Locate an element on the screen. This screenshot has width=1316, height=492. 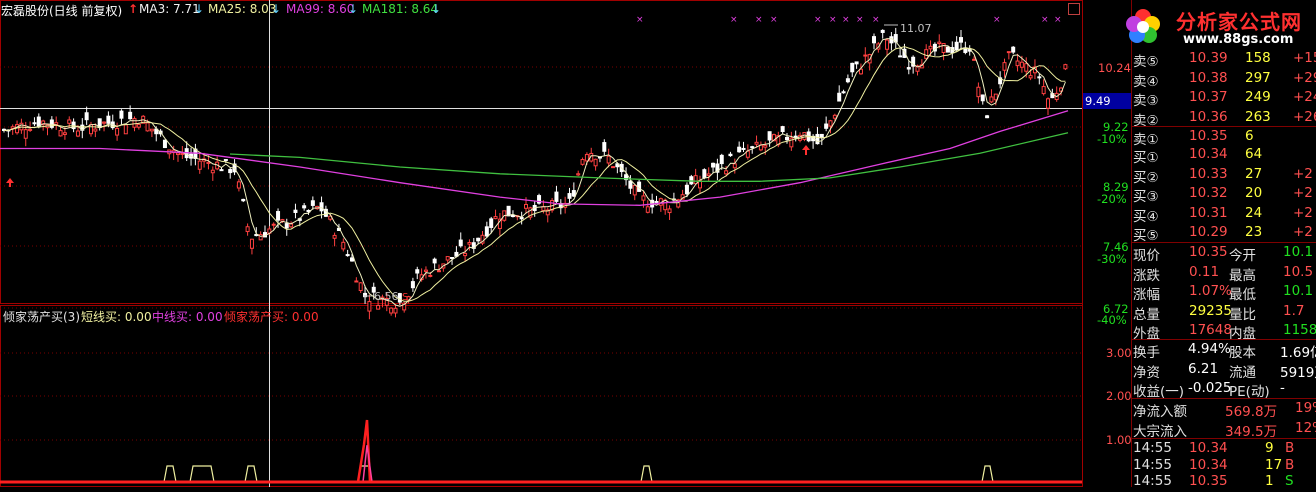
signal-x-marks: × × × × × × × × × × × × is located at coordinates (849, 20).